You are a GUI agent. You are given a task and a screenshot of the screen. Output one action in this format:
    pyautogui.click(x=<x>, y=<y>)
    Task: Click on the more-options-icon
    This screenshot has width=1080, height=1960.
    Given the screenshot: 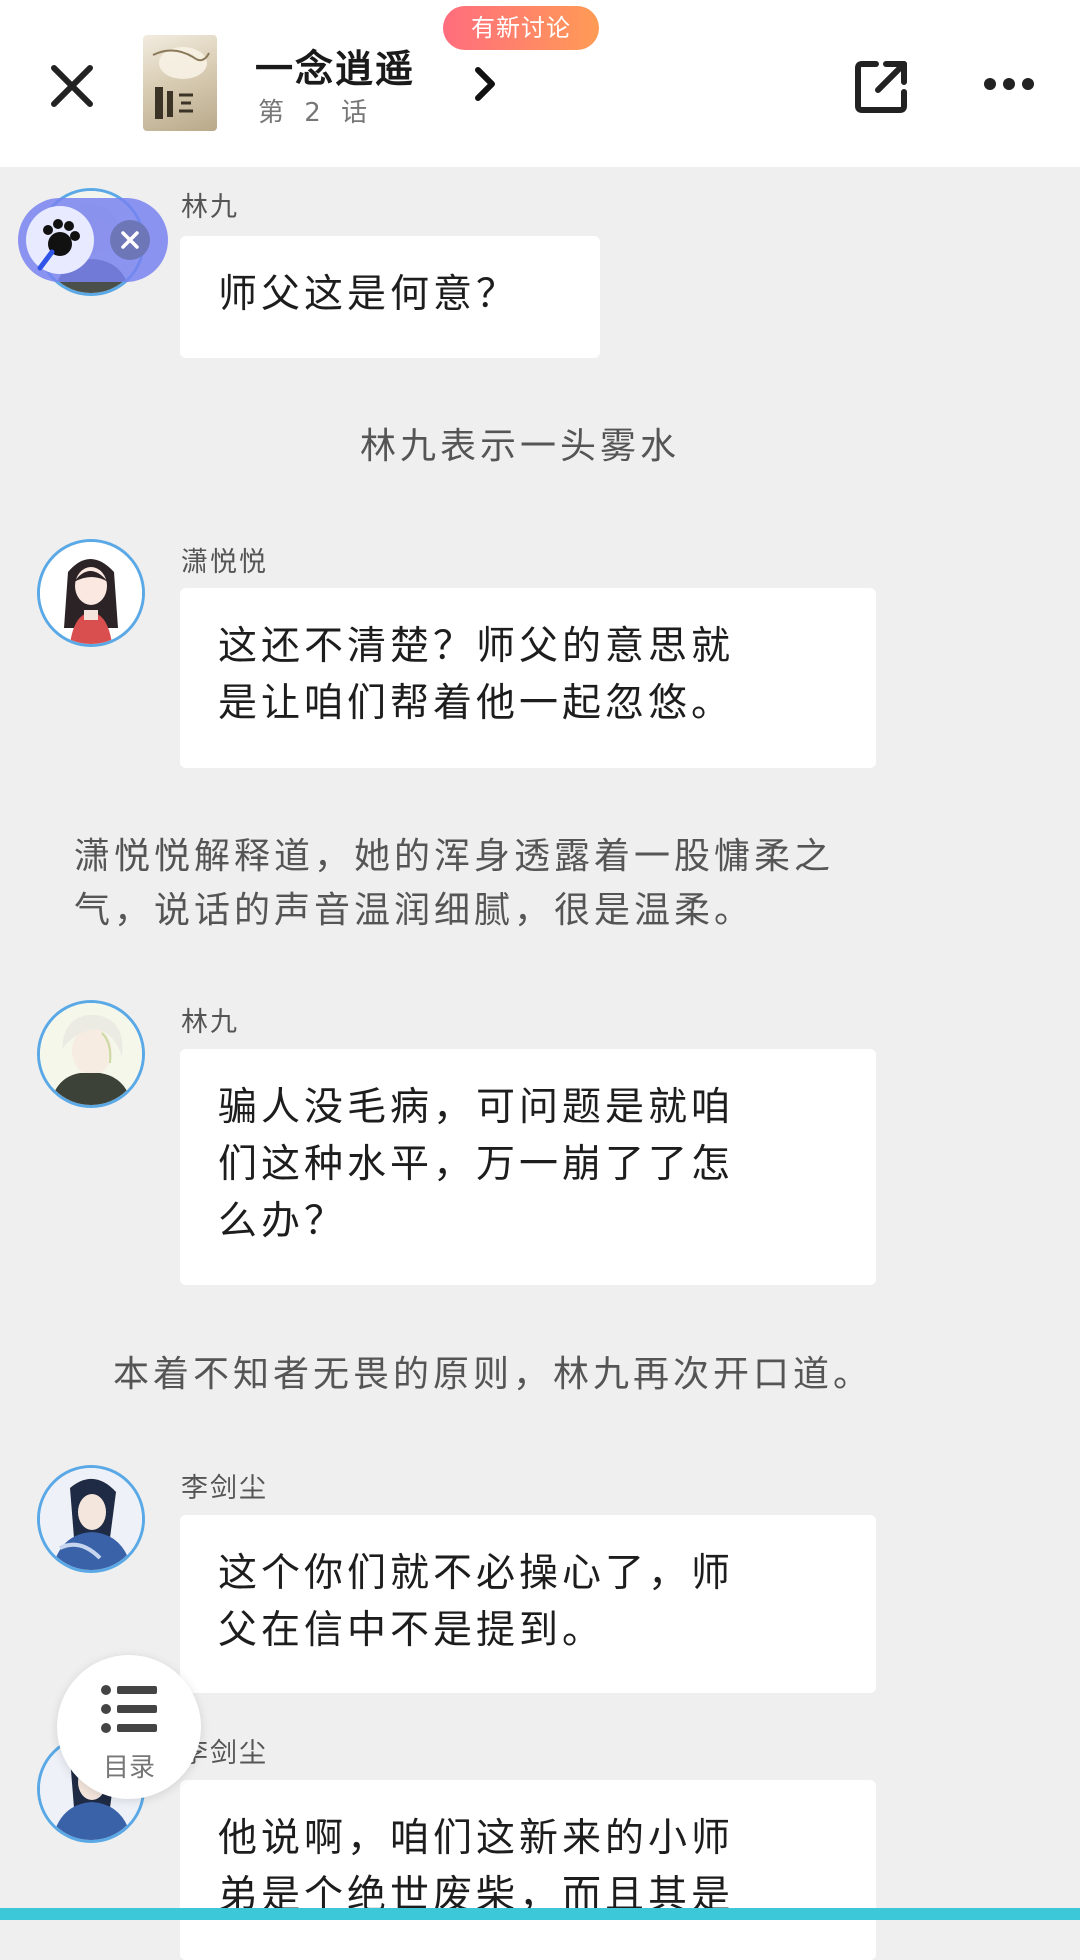 What is the action you would take?
    pyautogui.click(x=1009, y=84)
    